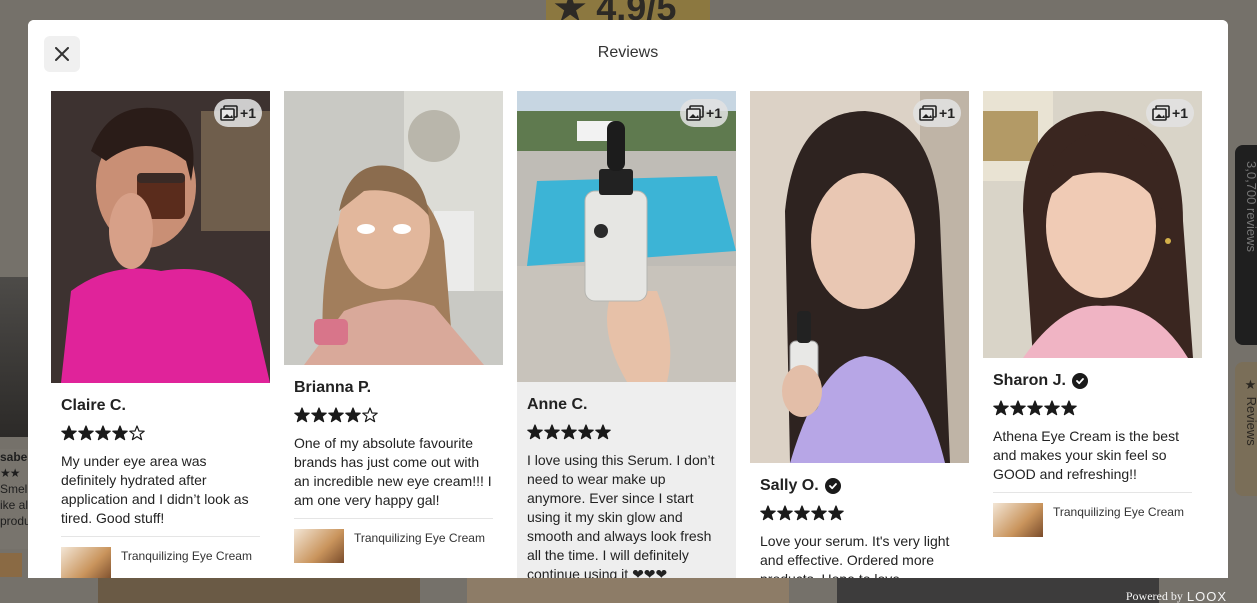  I want to click on modal-header: Reviews, so click(628, 54).